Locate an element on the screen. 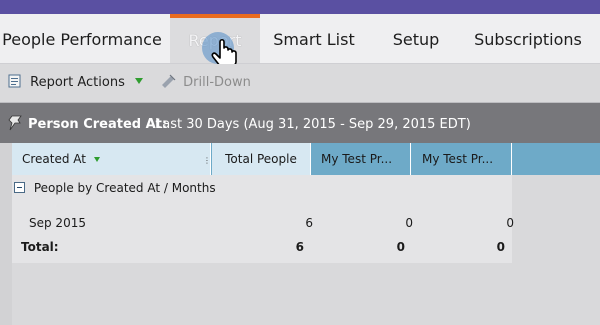 This screenshot has height=325, width=600. report-actions-label: Report Actions is located at coordinates (77, 82).